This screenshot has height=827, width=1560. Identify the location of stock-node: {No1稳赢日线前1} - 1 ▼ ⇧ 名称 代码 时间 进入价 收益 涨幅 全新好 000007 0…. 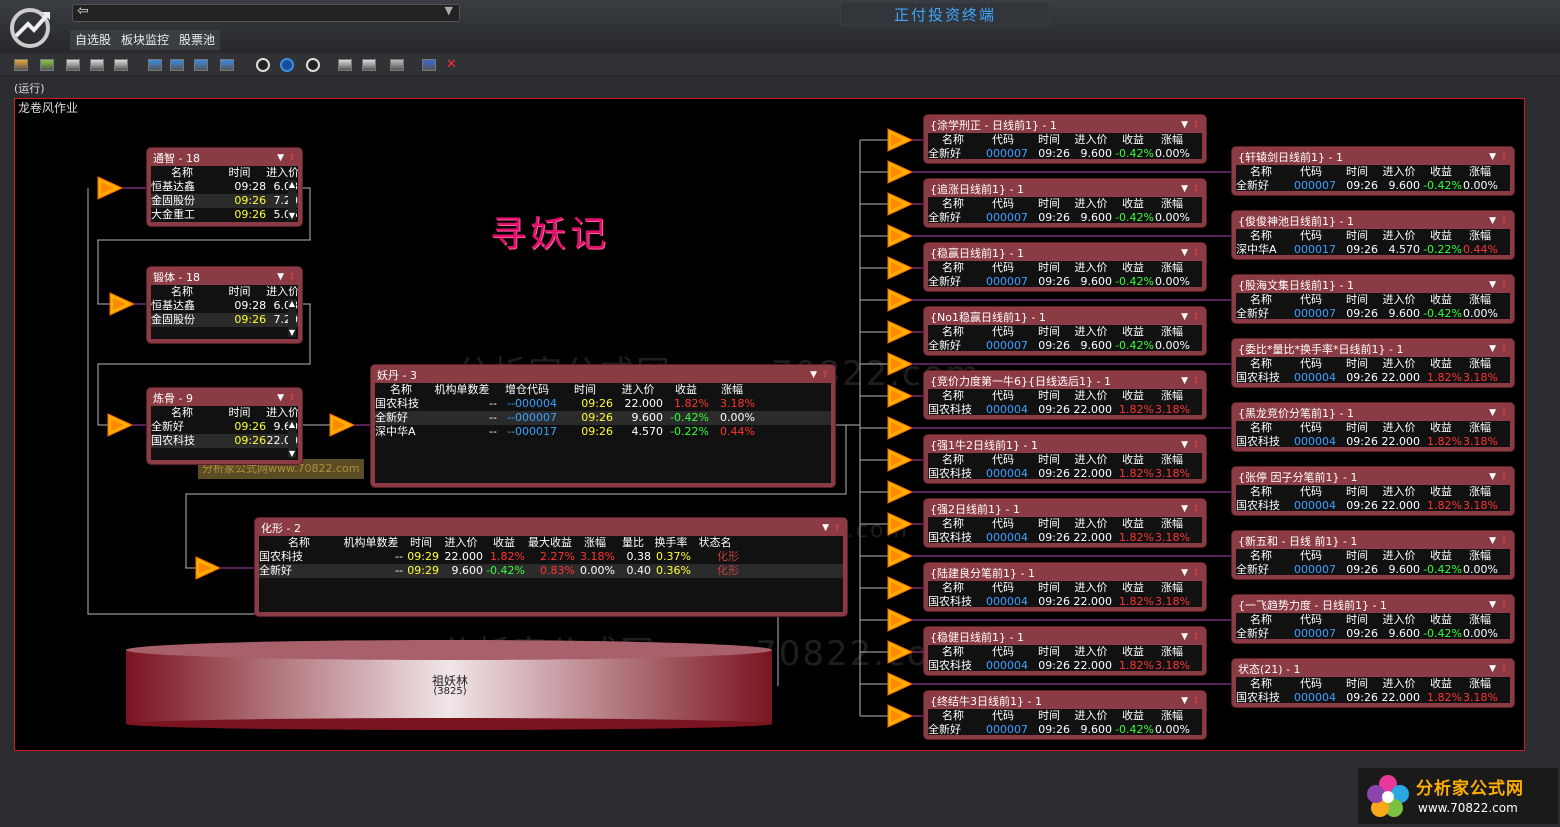
(1065, 331).